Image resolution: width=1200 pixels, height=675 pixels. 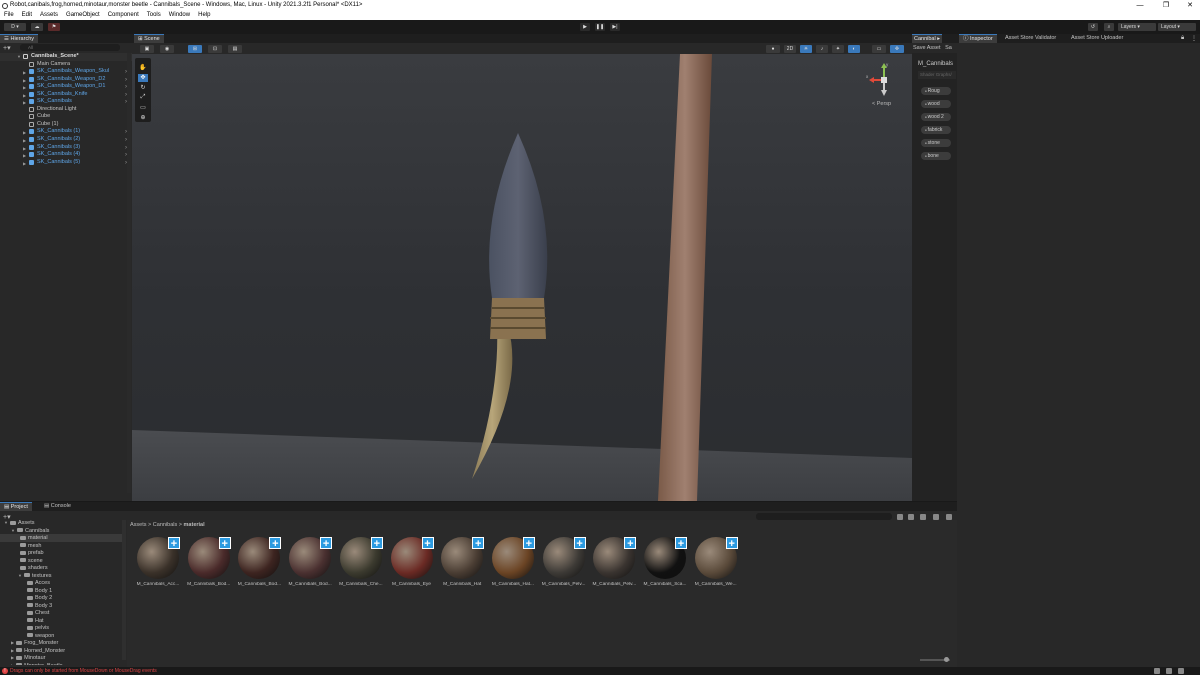 What do you see at coordinates (57, 506) in the screenshot?
I see `tab-console: ▤ Console` at bounding box center [57, 506].